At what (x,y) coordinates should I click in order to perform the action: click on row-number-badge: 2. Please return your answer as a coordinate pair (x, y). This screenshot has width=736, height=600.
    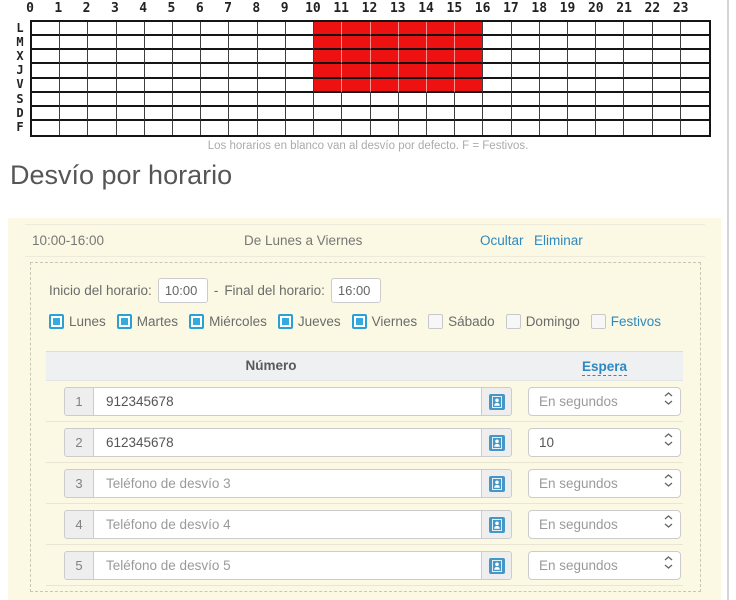
    Looking at the image, I should click on (79, 442).